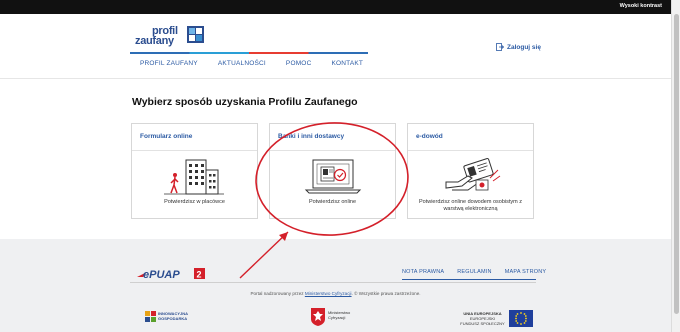 The width and height of the screenshot is (680, 332). What do you see at coordinates (161, 275) in the screenshot?
I see `epuap-label: ePUAP` at bounding box center [161, 275].